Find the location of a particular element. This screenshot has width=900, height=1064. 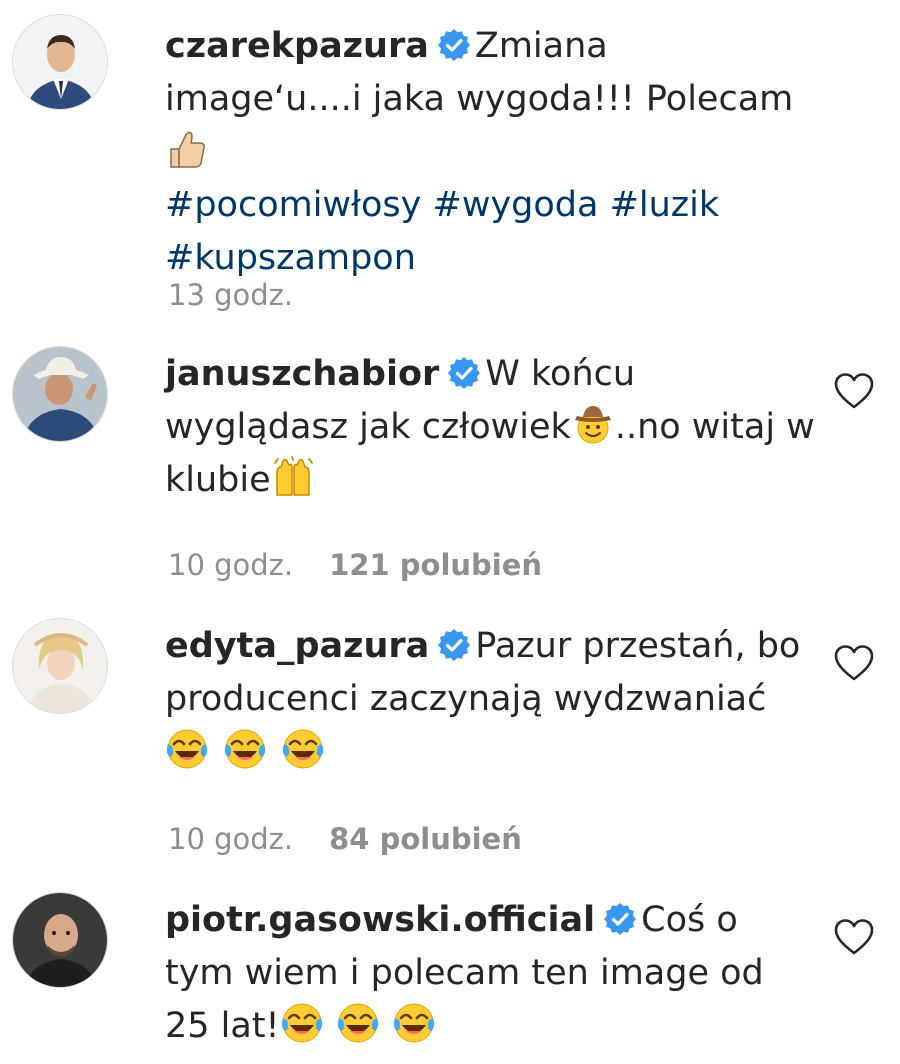

comment-meta: 10 godz. 121 polubień is located at coordinates (355, 565).